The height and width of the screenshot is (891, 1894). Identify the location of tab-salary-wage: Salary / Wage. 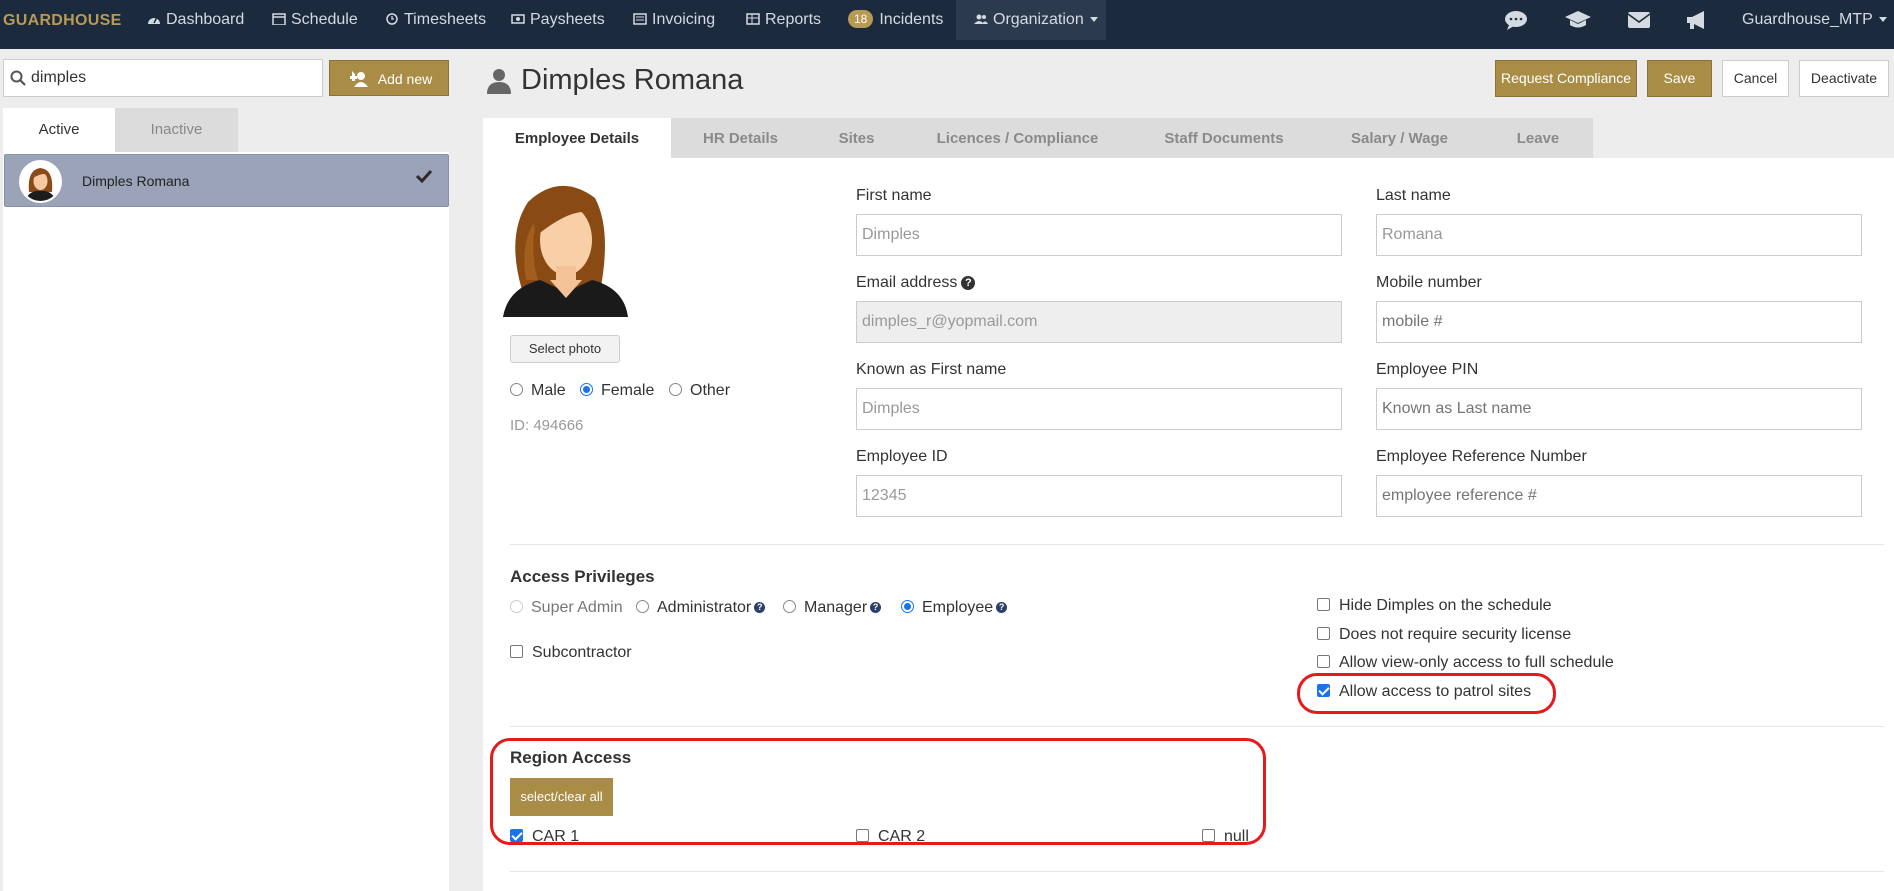
(1399, 138).